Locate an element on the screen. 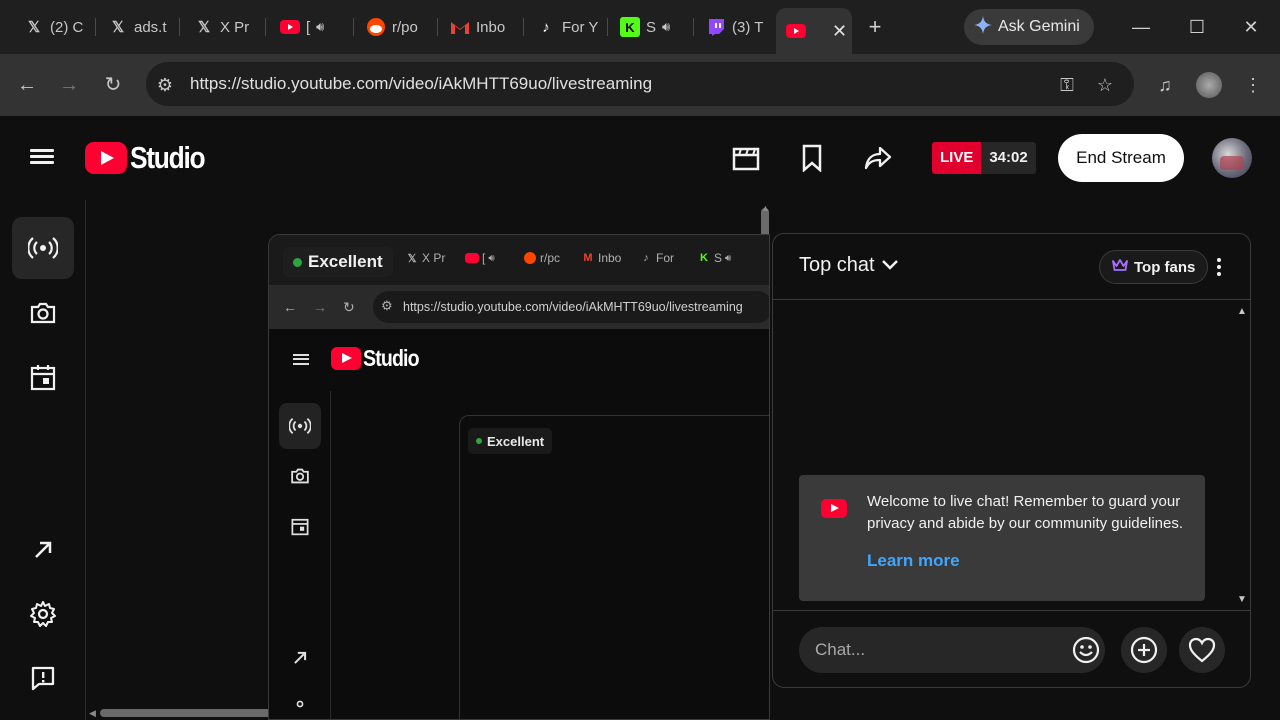 This screenshot has height=720, width=1280. nested-external-link-icon is located at coordinates (300, 658).